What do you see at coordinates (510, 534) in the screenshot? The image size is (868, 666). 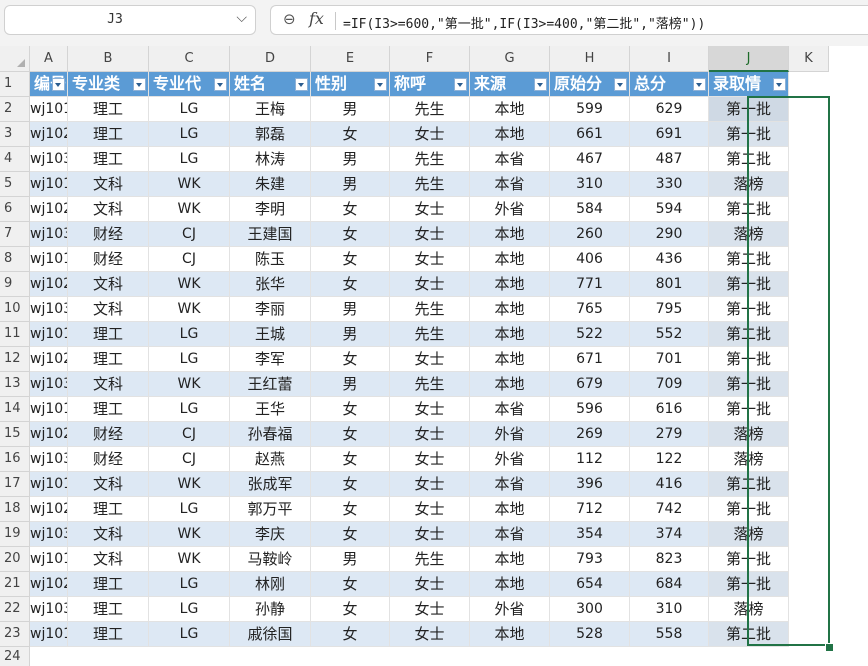 I see `table-cell: 本省` at bounding box center [510, 534].